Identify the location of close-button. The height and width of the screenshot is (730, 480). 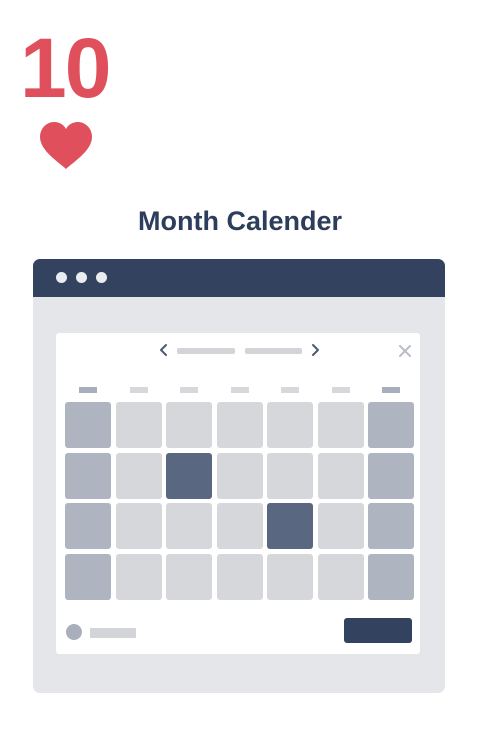
(405, 351).